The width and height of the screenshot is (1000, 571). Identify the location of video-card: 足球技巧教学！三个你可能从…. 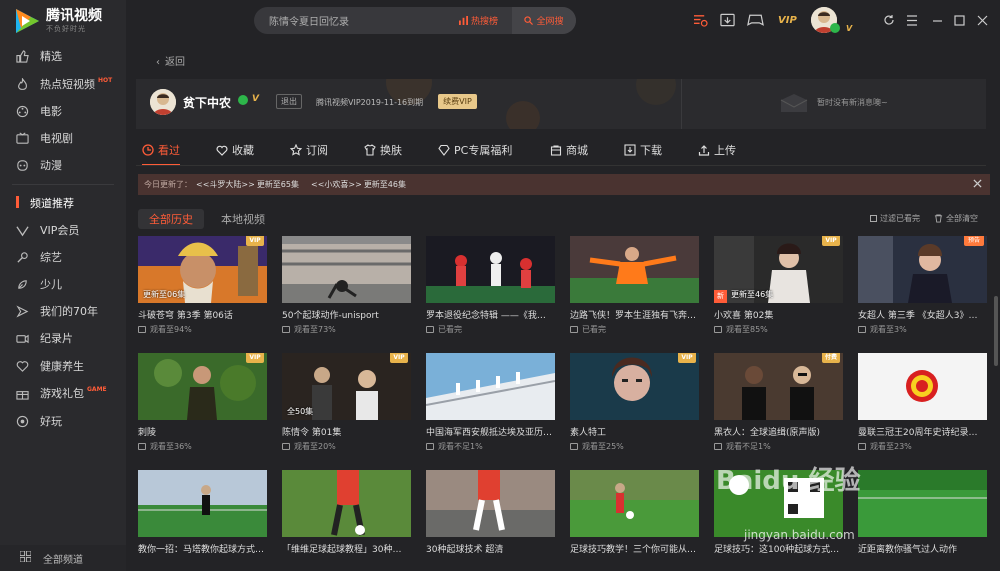
(634, 520).